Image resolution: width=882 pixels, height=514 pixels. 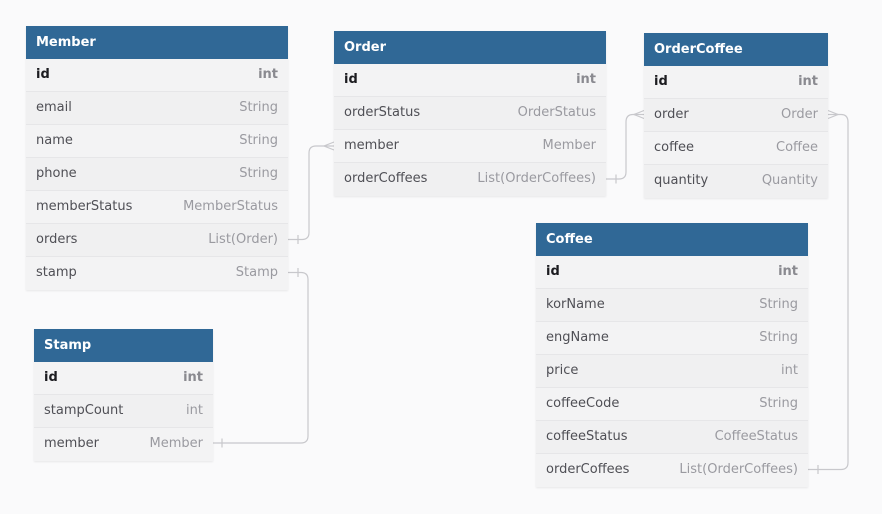 I want to click on field-name: coffeeCode, so click(x=583, y=403).